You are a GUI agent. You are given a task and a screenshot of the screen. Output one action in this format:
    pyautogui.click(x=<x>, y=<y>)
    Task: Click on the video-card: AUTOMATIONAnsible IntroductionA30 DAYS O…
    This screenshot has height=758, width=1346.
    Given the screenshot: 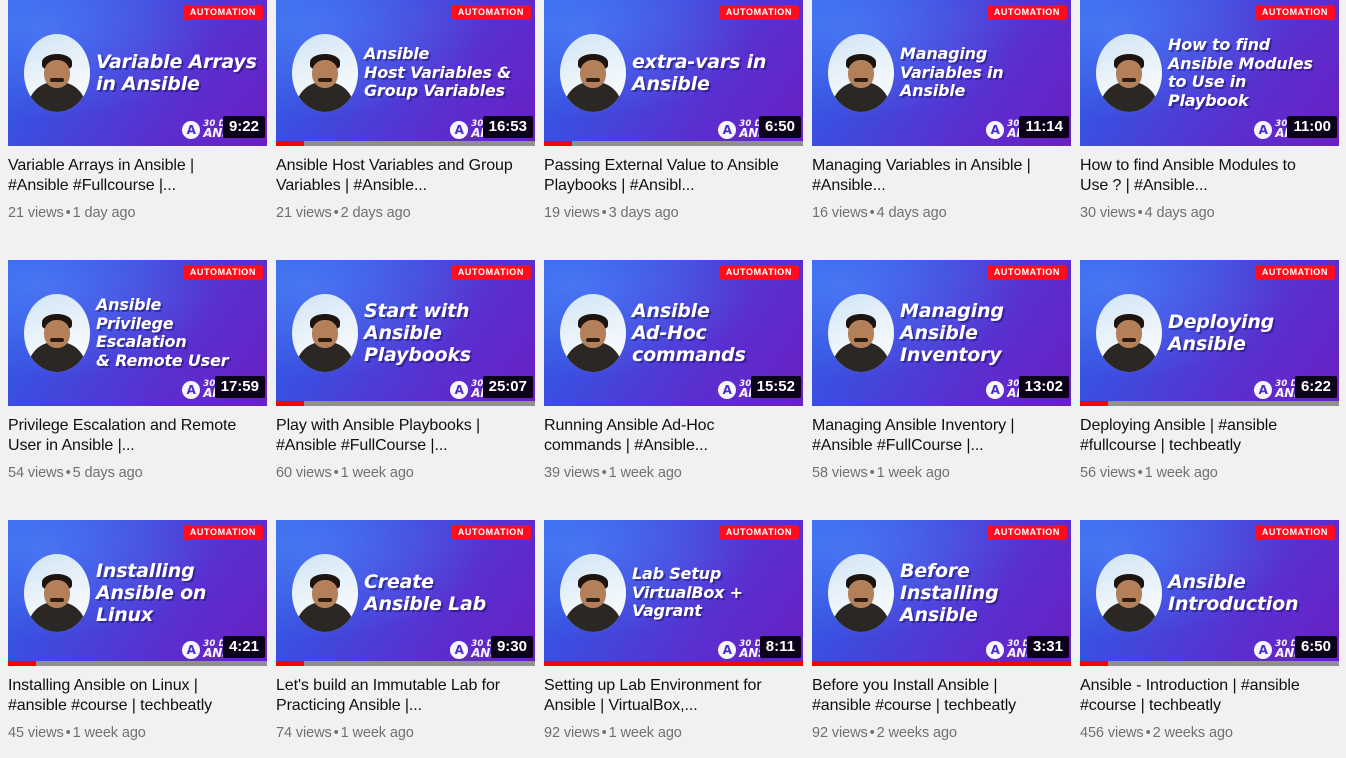 What is the action you would take?
    pyautogui.click(x=1206, y=639)
    